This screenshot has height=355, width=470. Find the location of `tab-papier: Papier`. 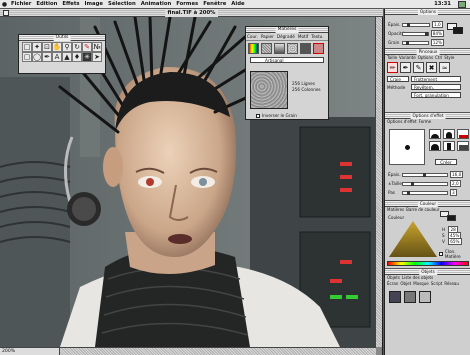

tab-papier: Papier is located at coordinates (267, 36).